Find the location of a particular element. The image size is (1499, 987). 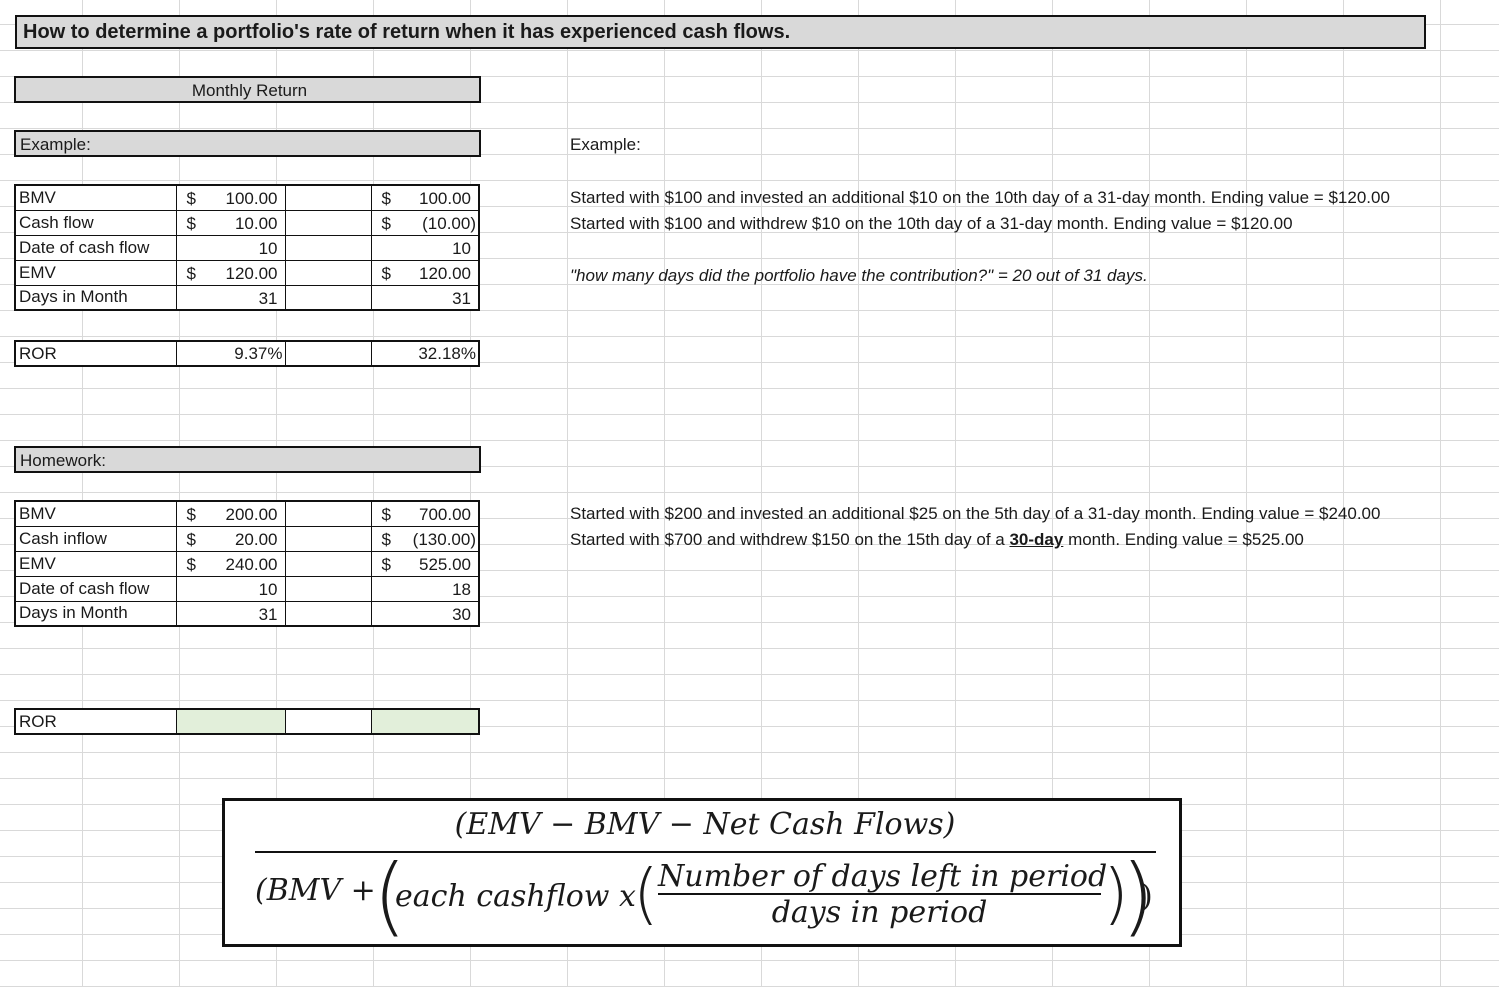

value-cell: $20.00 is located at coordinates (230, 538).